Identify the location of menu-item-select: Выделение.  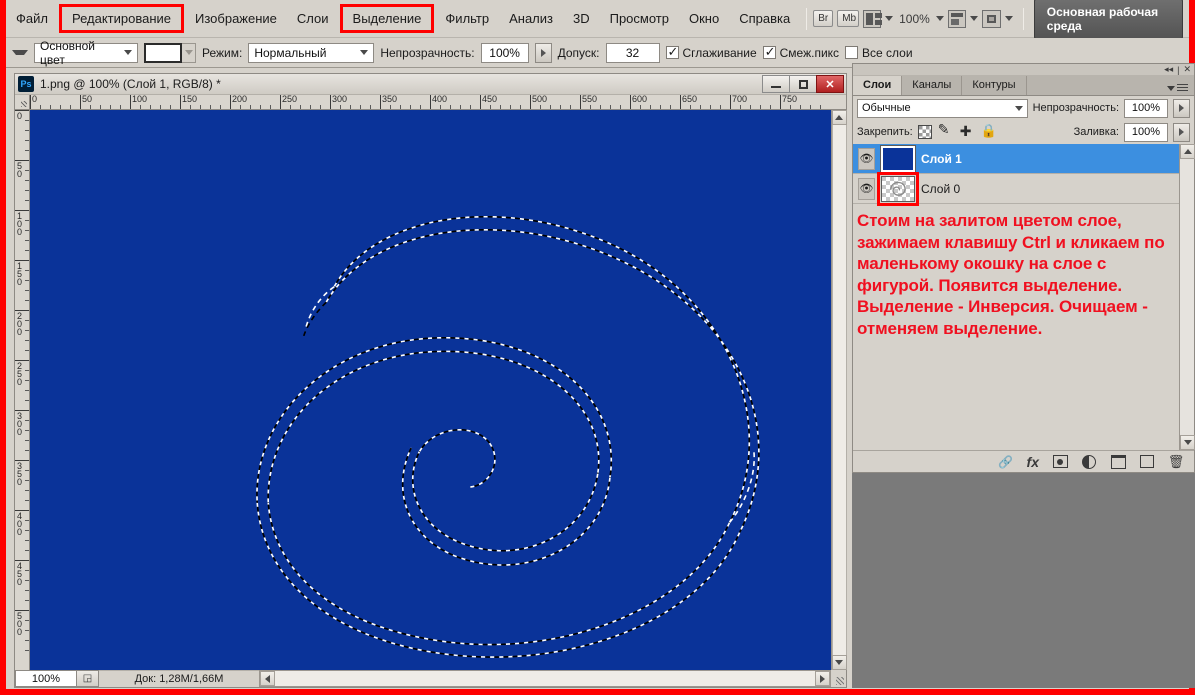
(387, 18).